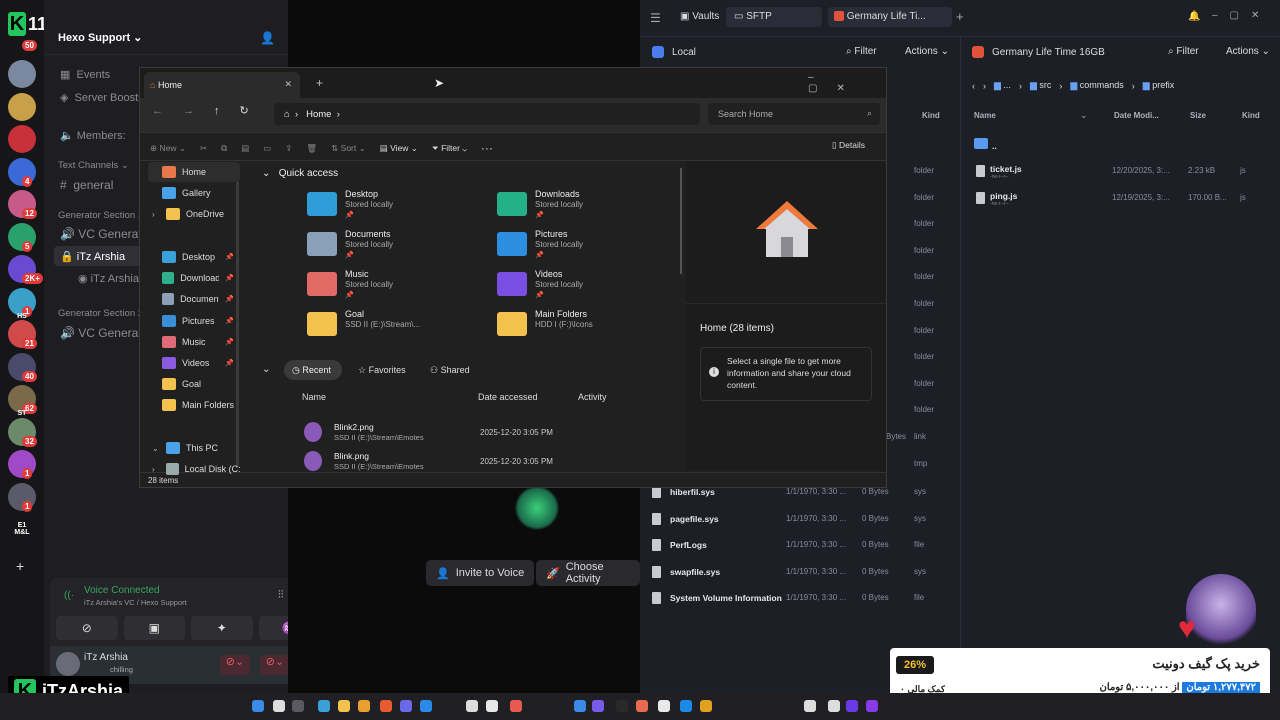  What do you see at coordinates (194, 257) in the screenshot?
I see `sidebar-item-desktop: Desktop 📌` at bounding box center [194, 257].